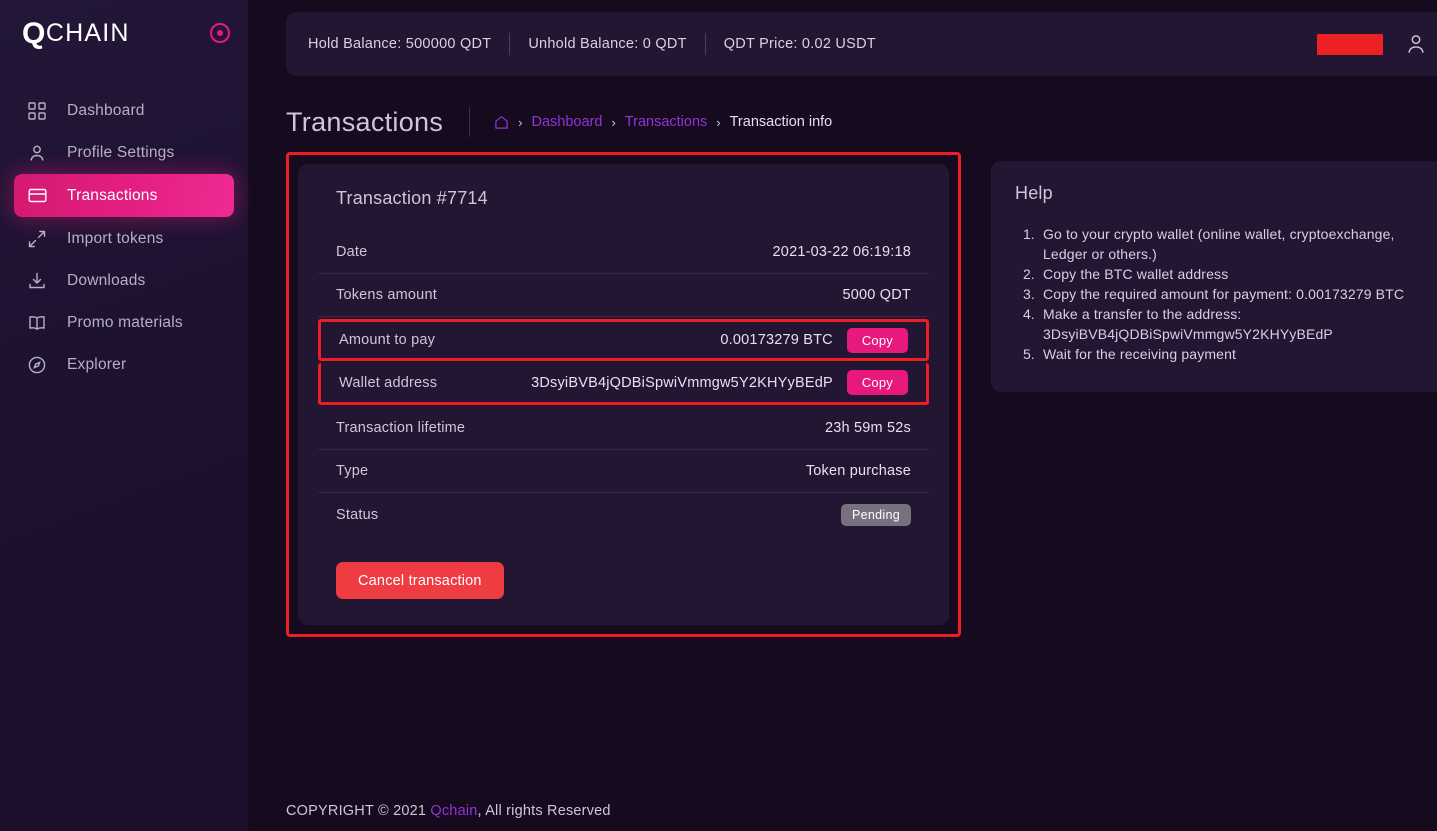  What do you see at coordinates (501, 122) in the screenshot?
I see `home-icon` at bounding box center [501, 122].